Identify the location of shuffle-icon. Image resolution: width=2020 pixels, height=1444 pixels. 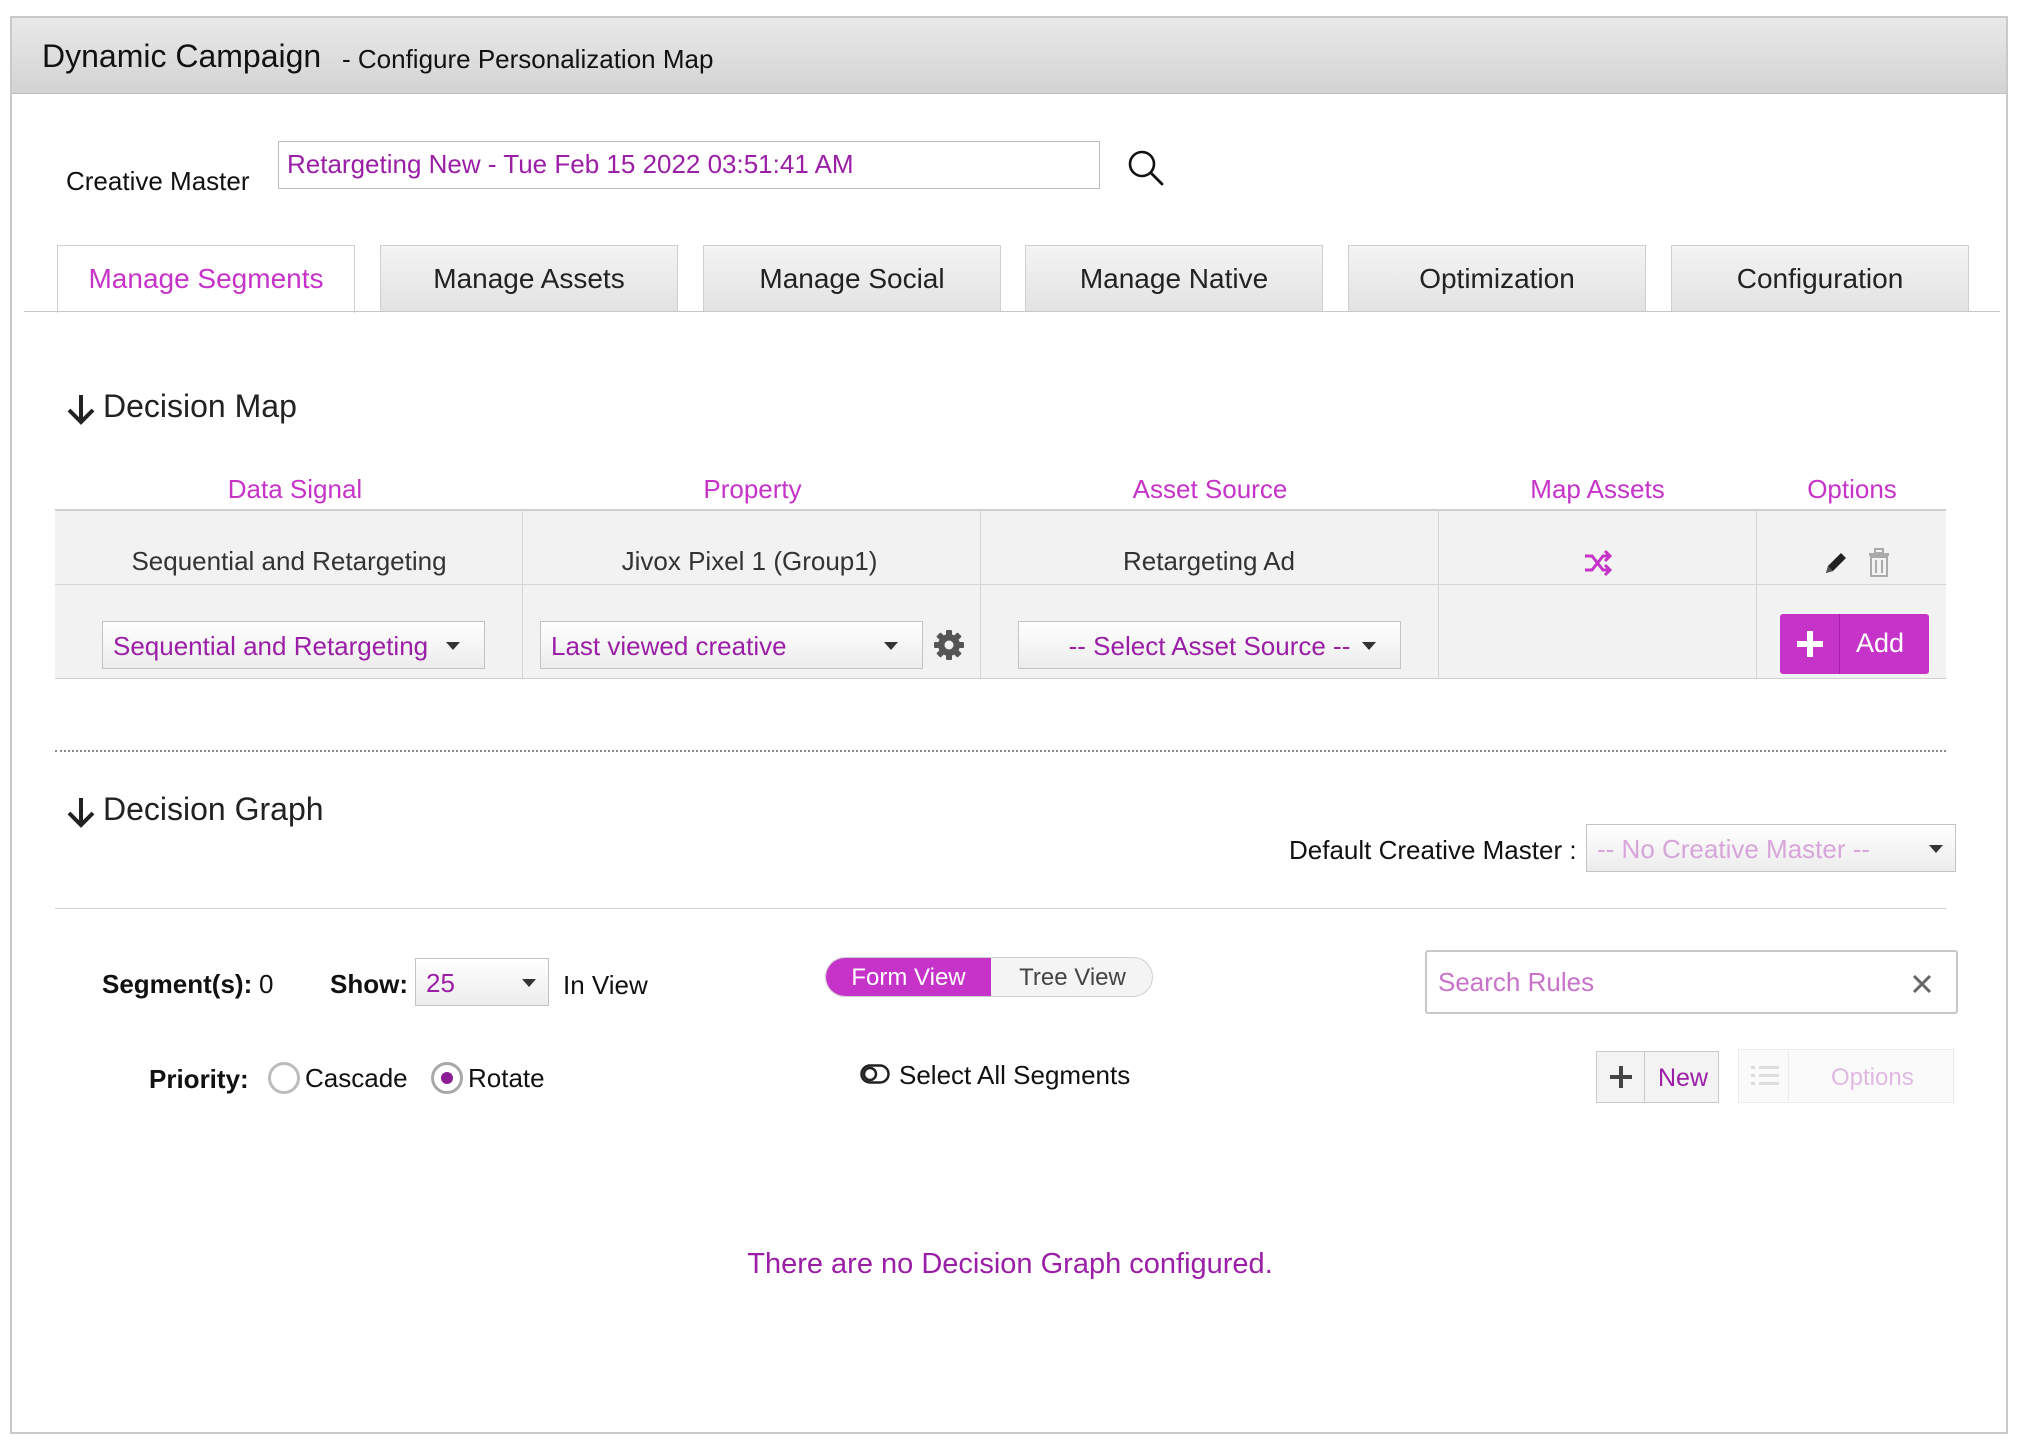
(1598, 563).